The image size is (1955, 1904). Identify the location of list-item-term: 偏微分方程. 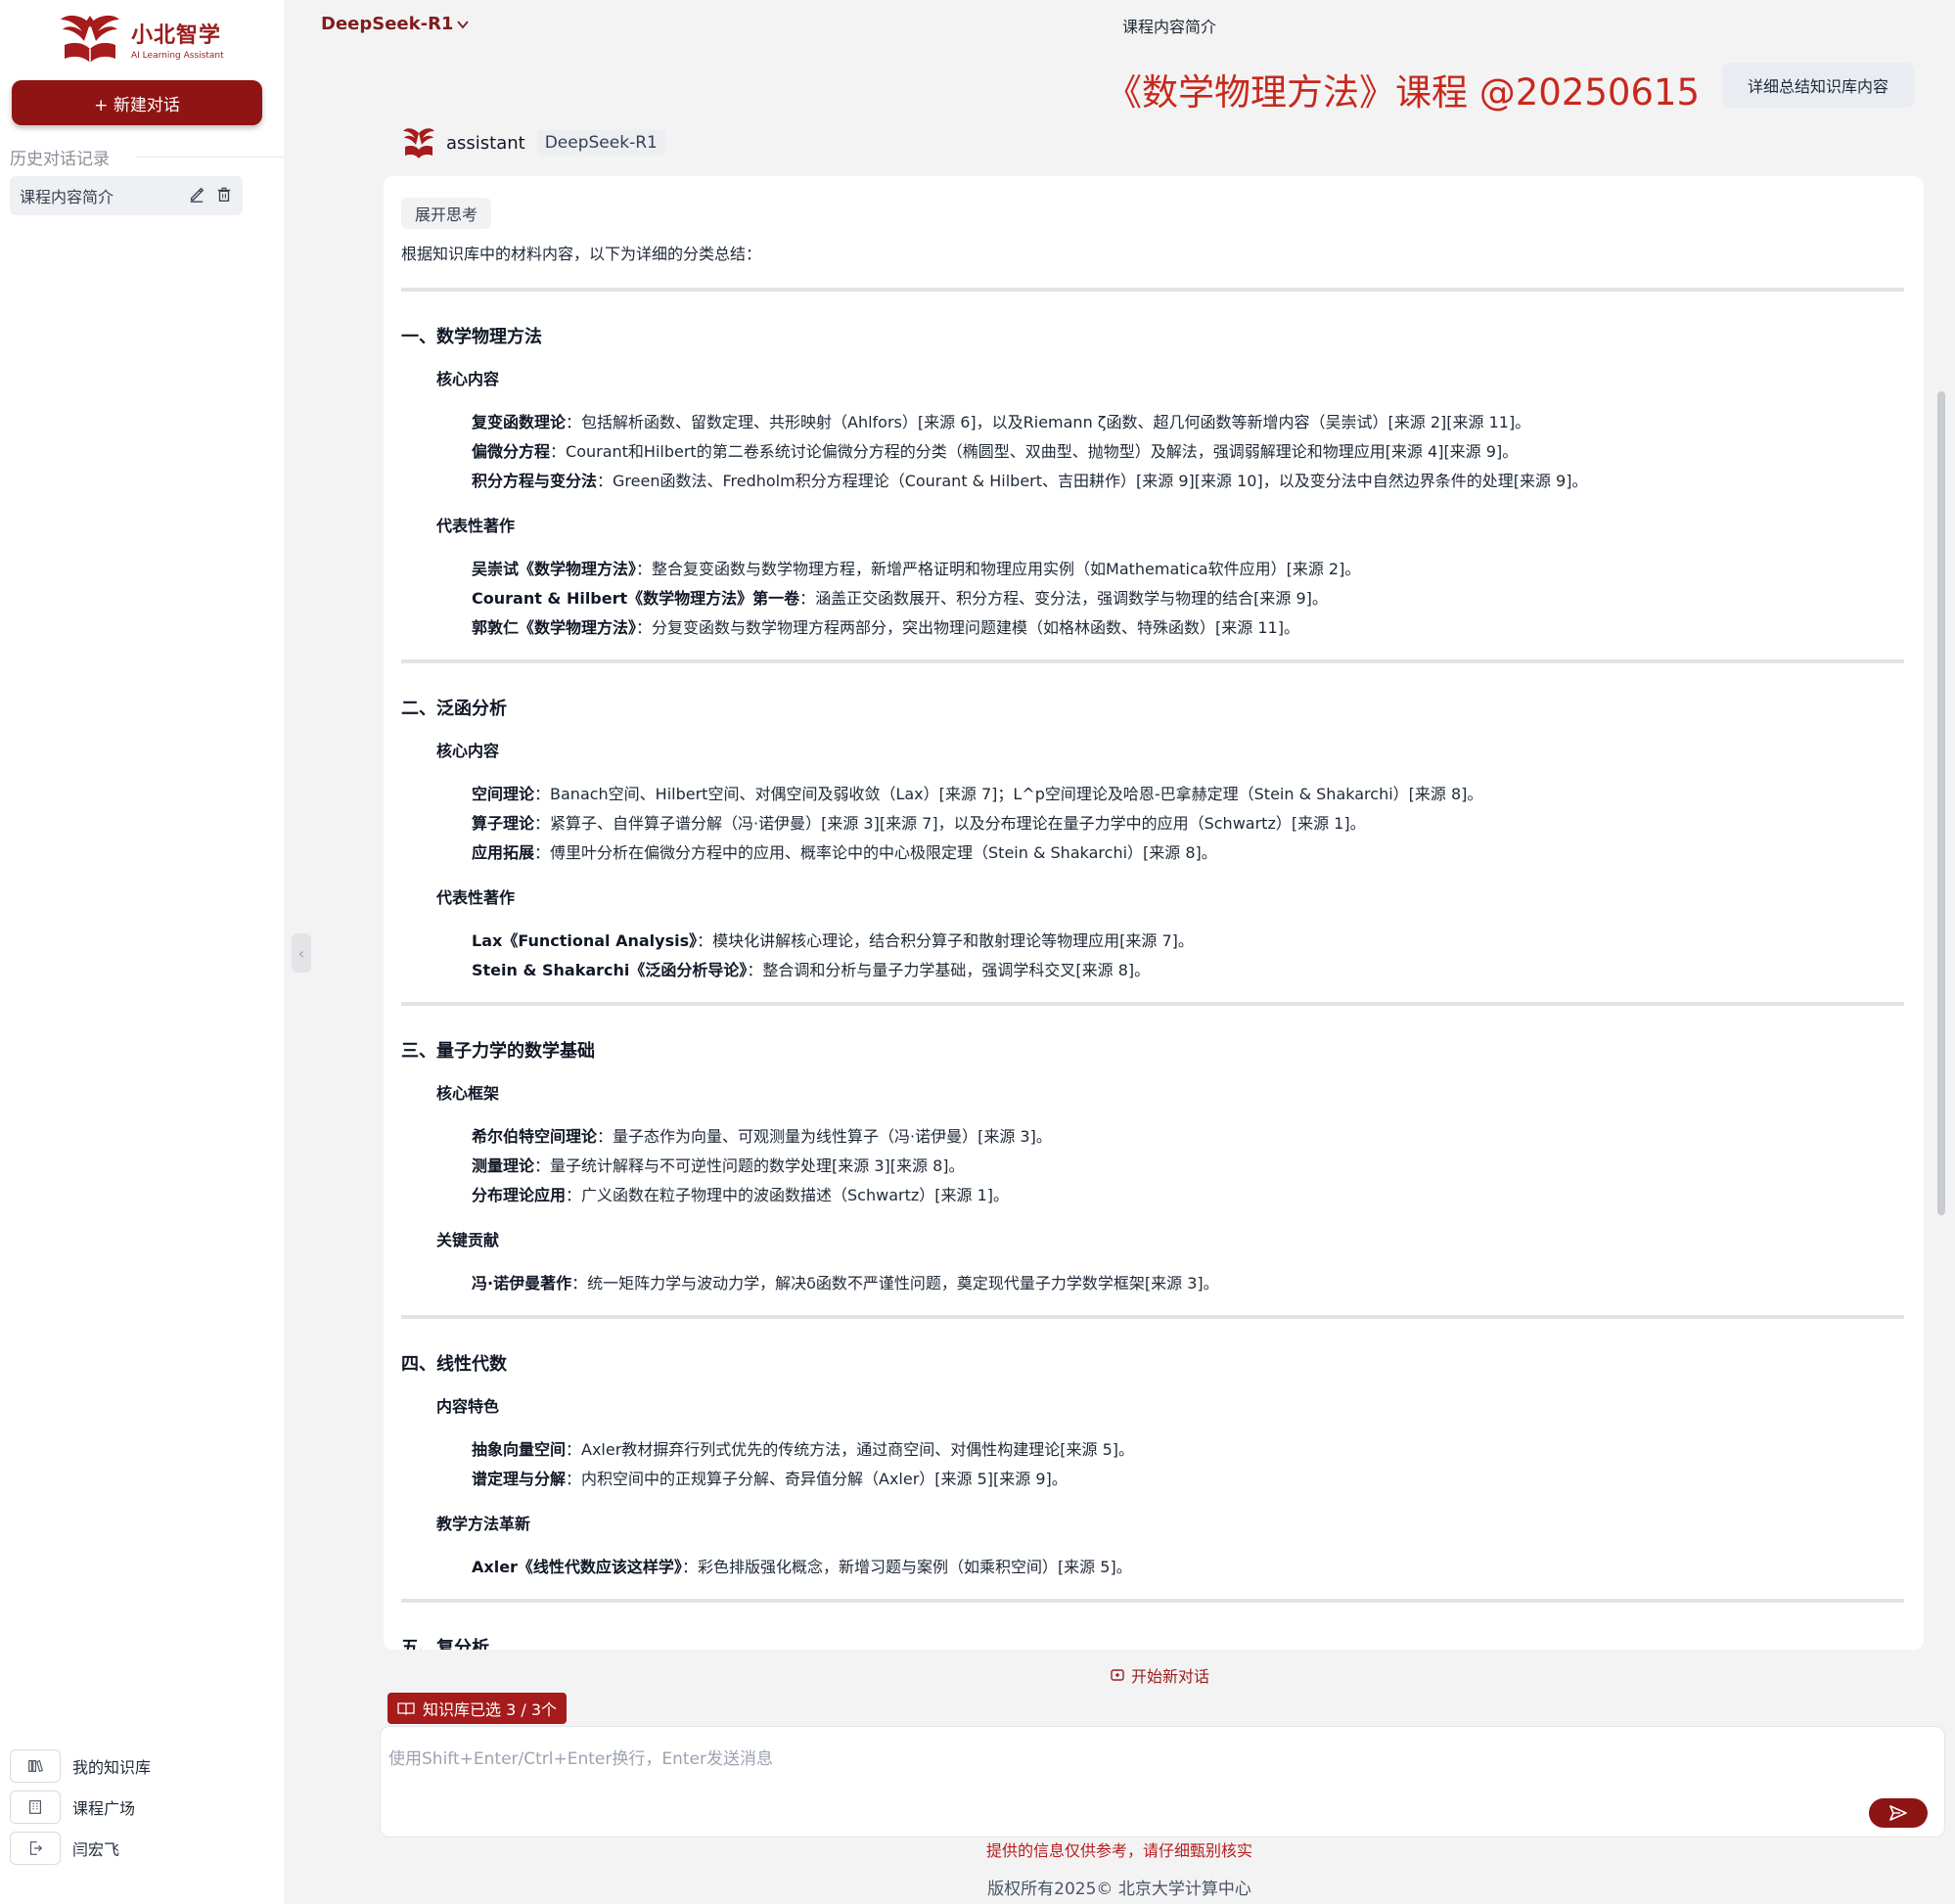
(511, 451).